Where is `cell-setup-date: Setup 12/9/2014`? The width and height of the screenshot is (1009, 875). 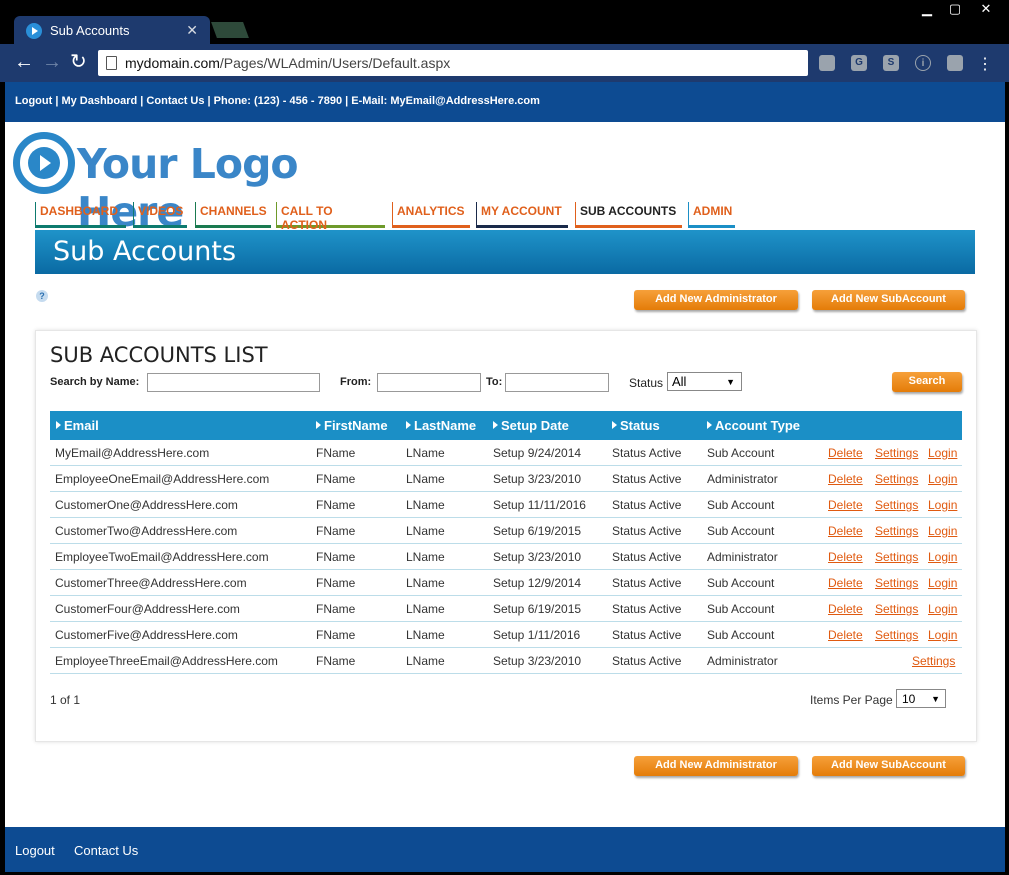 cell-setup-date: Setup 12/9/2014 is located at coordinates (537, 583).